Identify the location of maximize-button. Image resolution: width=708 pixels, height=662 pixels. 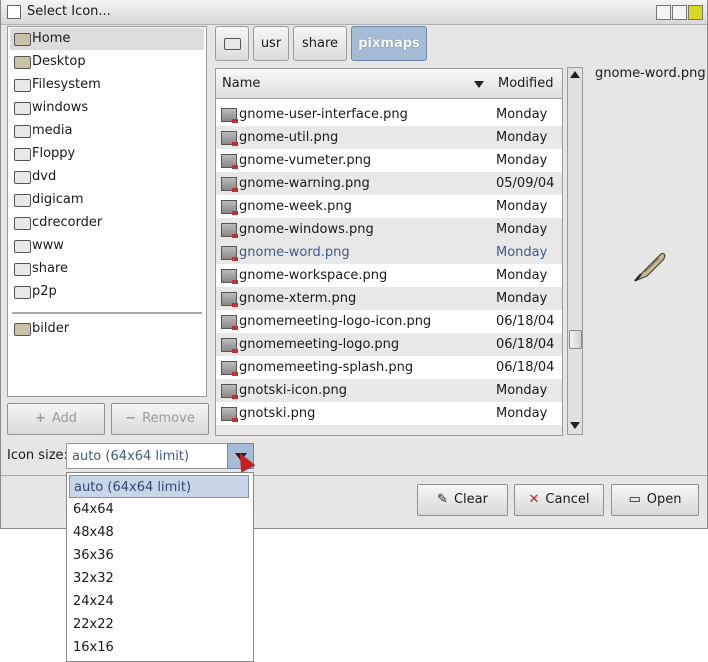
(679, 12).